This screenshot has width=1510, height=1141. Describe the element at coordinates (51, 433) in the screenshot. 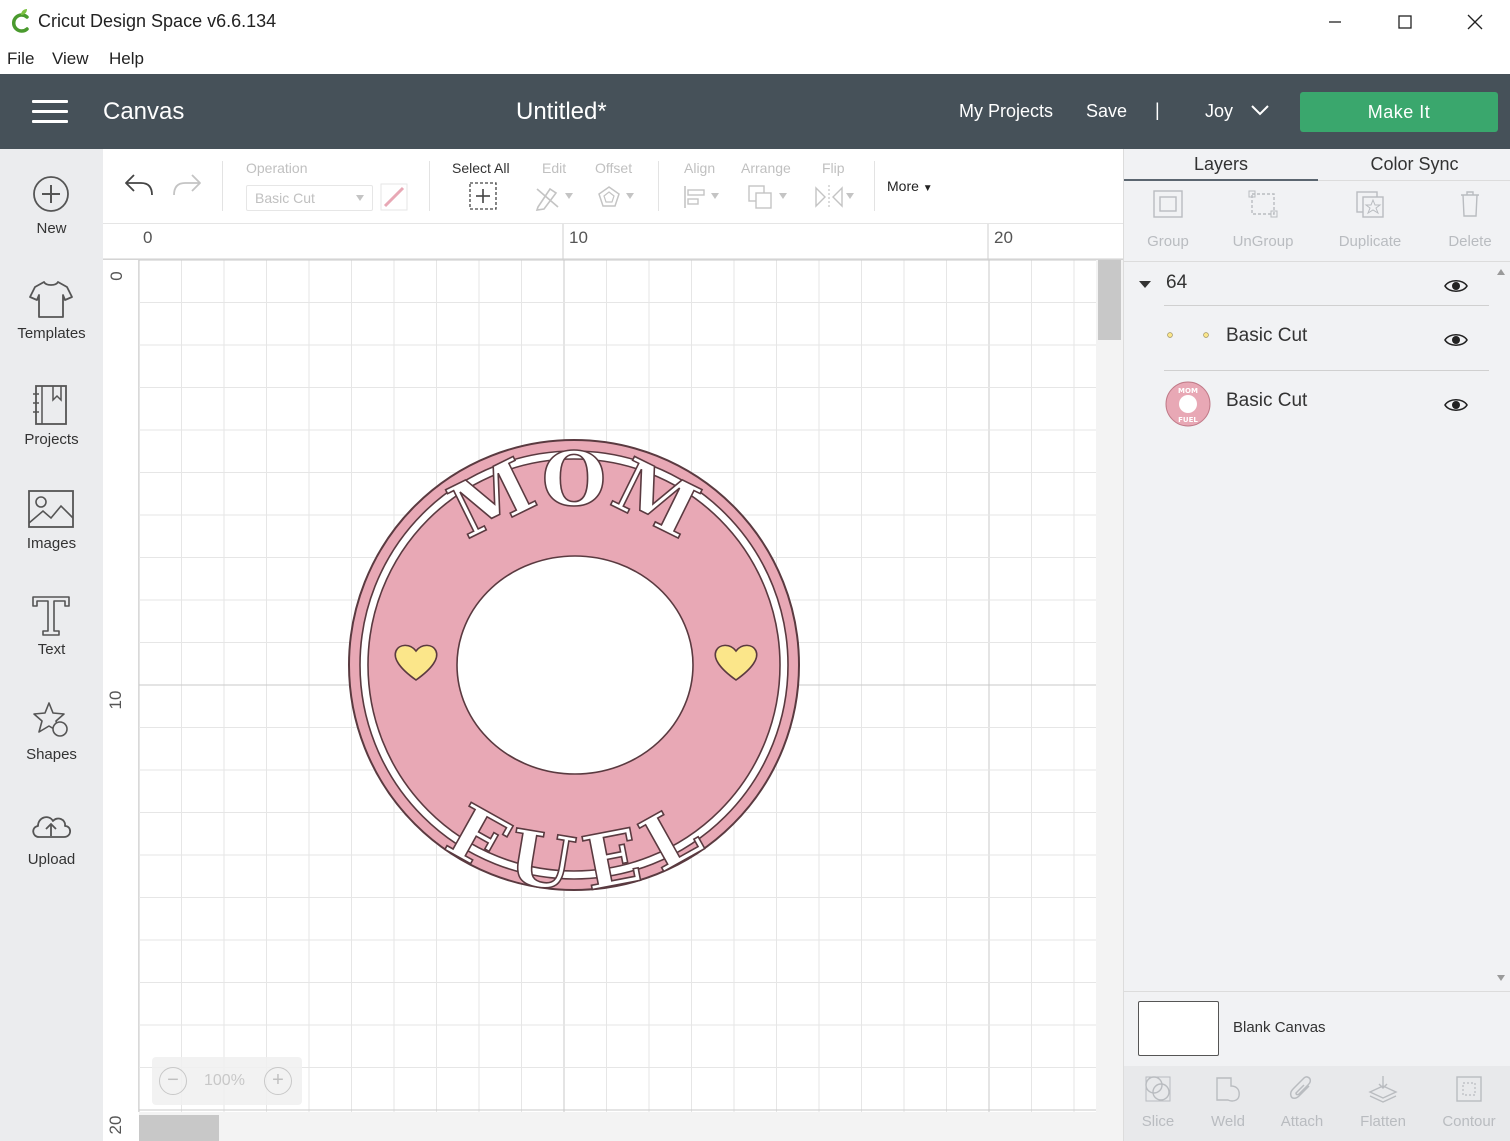

I see `sidebar-item-projects: Projects` at that location.